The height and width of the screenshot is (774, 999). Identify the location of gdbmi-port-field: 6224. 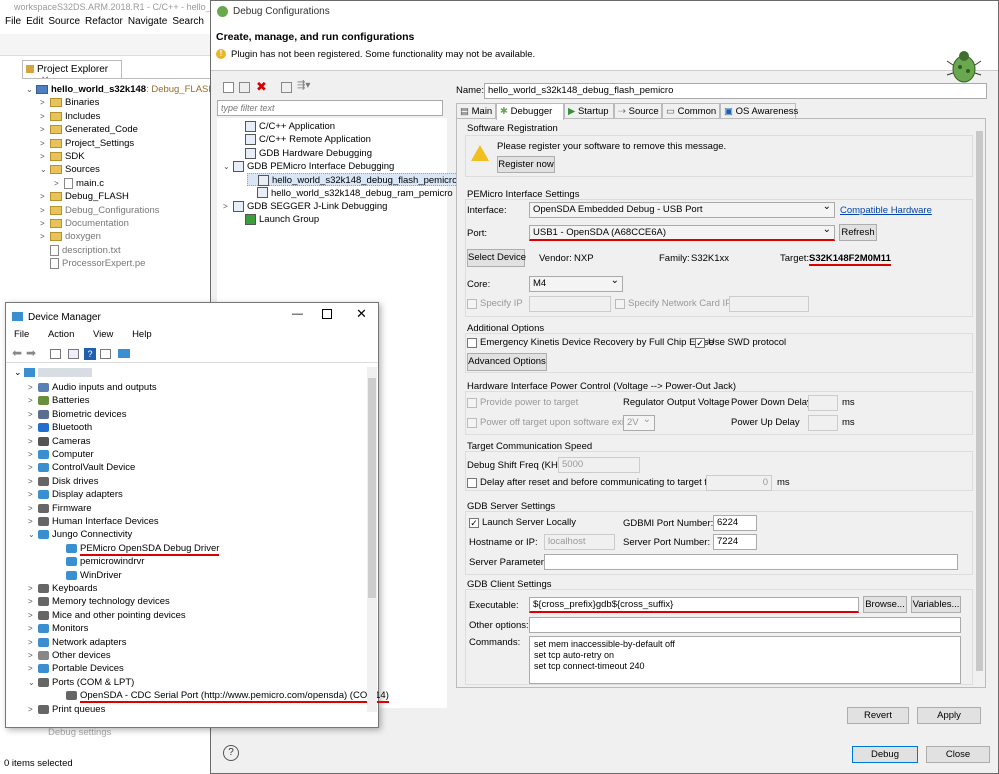
(735, 523).